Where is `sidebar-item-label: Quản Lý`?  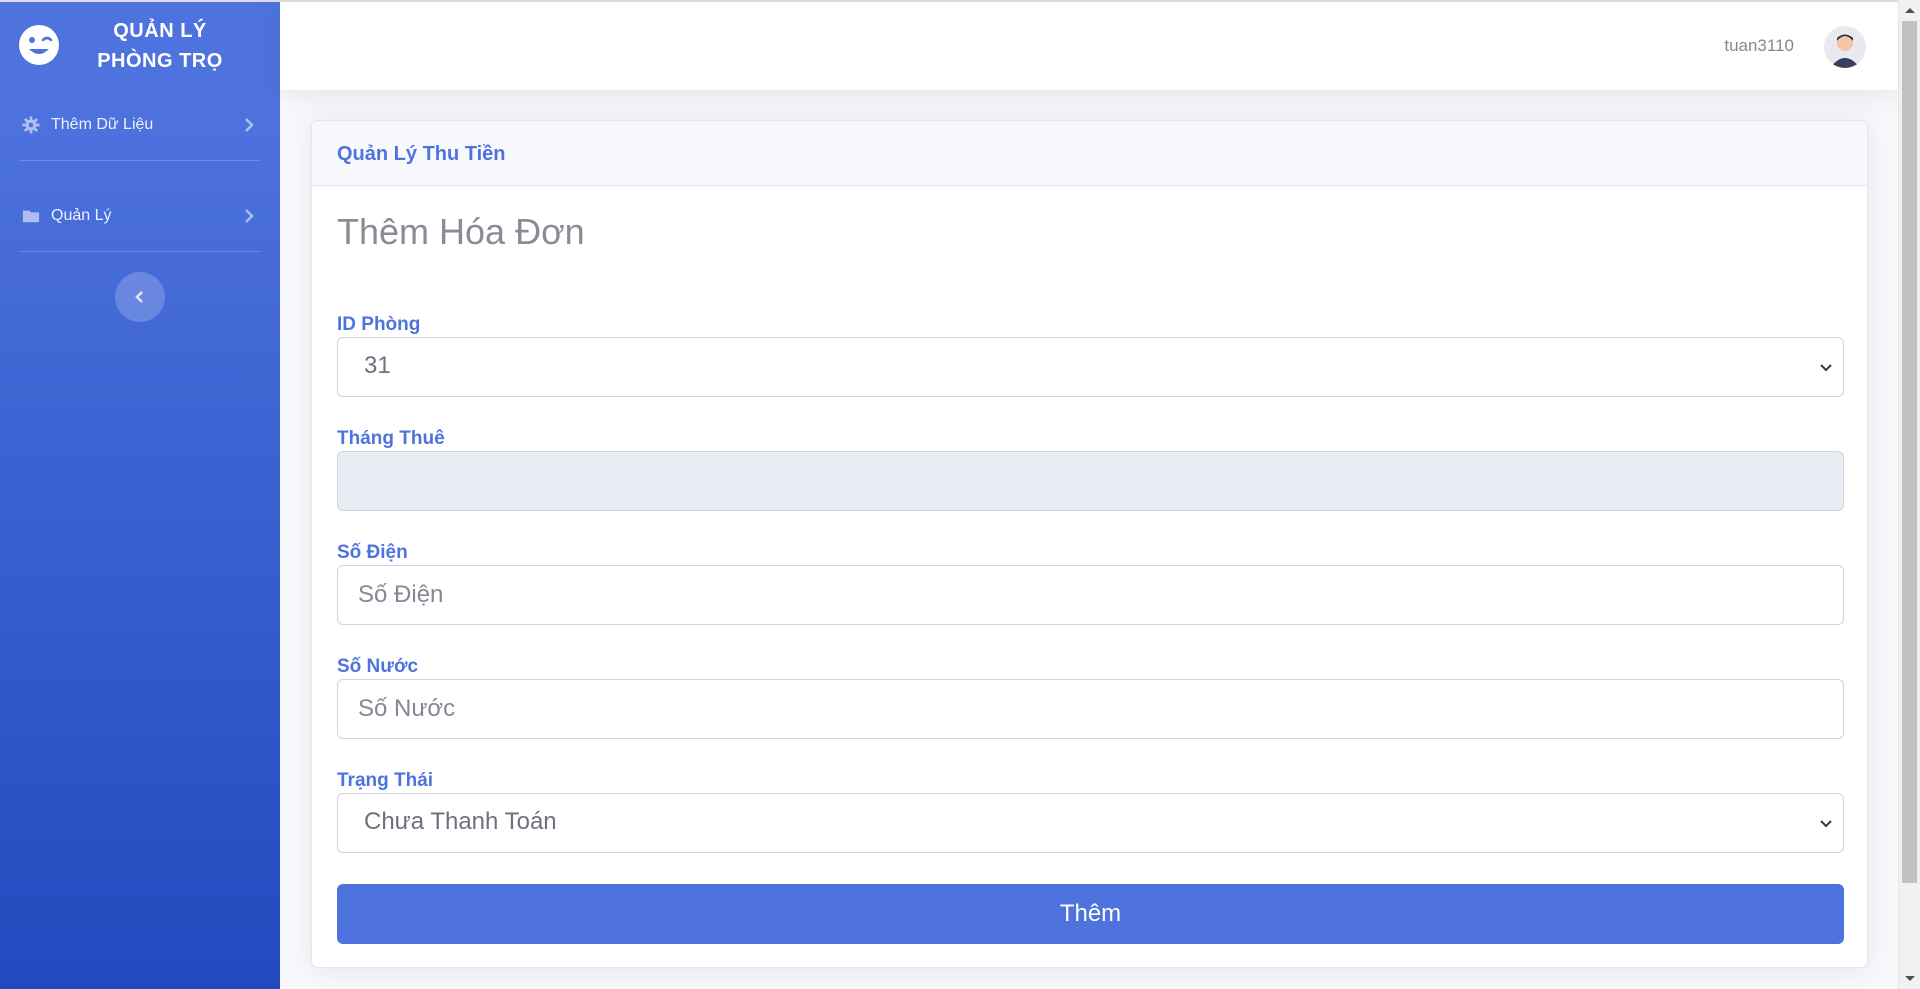 sidebar-item-label: Quản Lý is located at coordinates (81, 215).